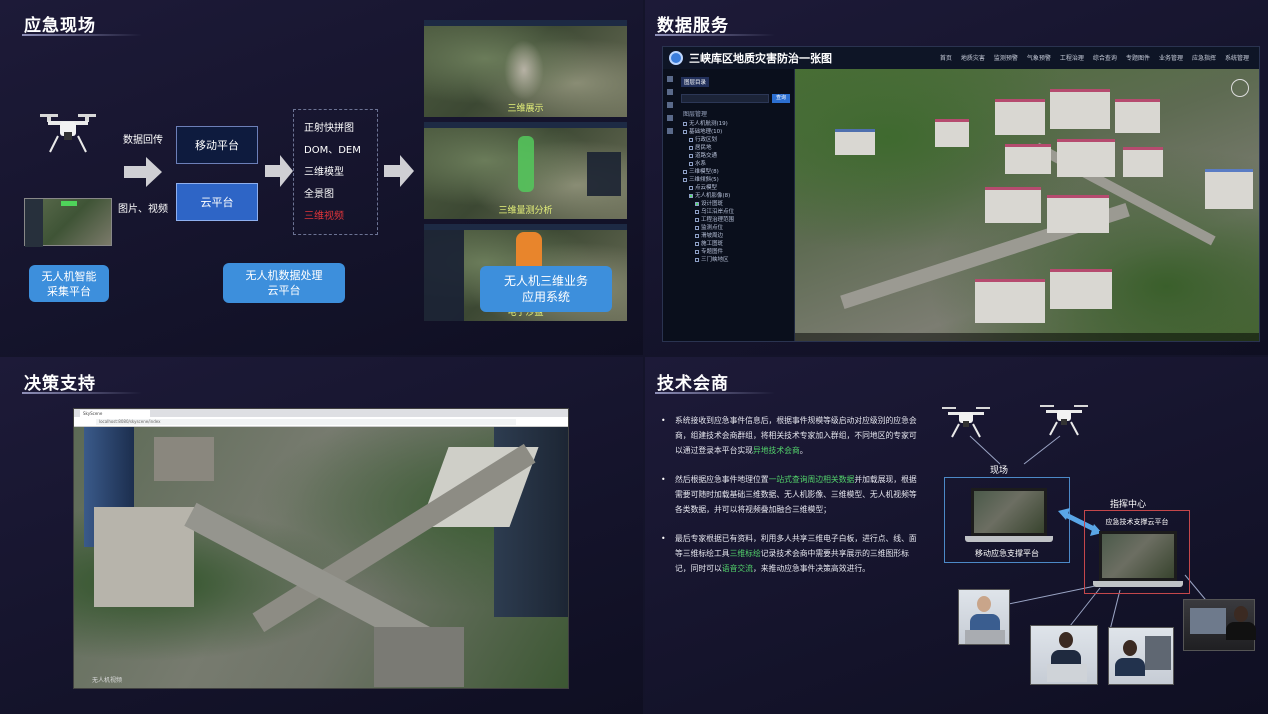 This screenshot has height=714, width=1268. What do you see at coordinates (321, 413) in the screenshot?
I see `browser-tab-strip: SkyScene` at bounding box center [321, 413].